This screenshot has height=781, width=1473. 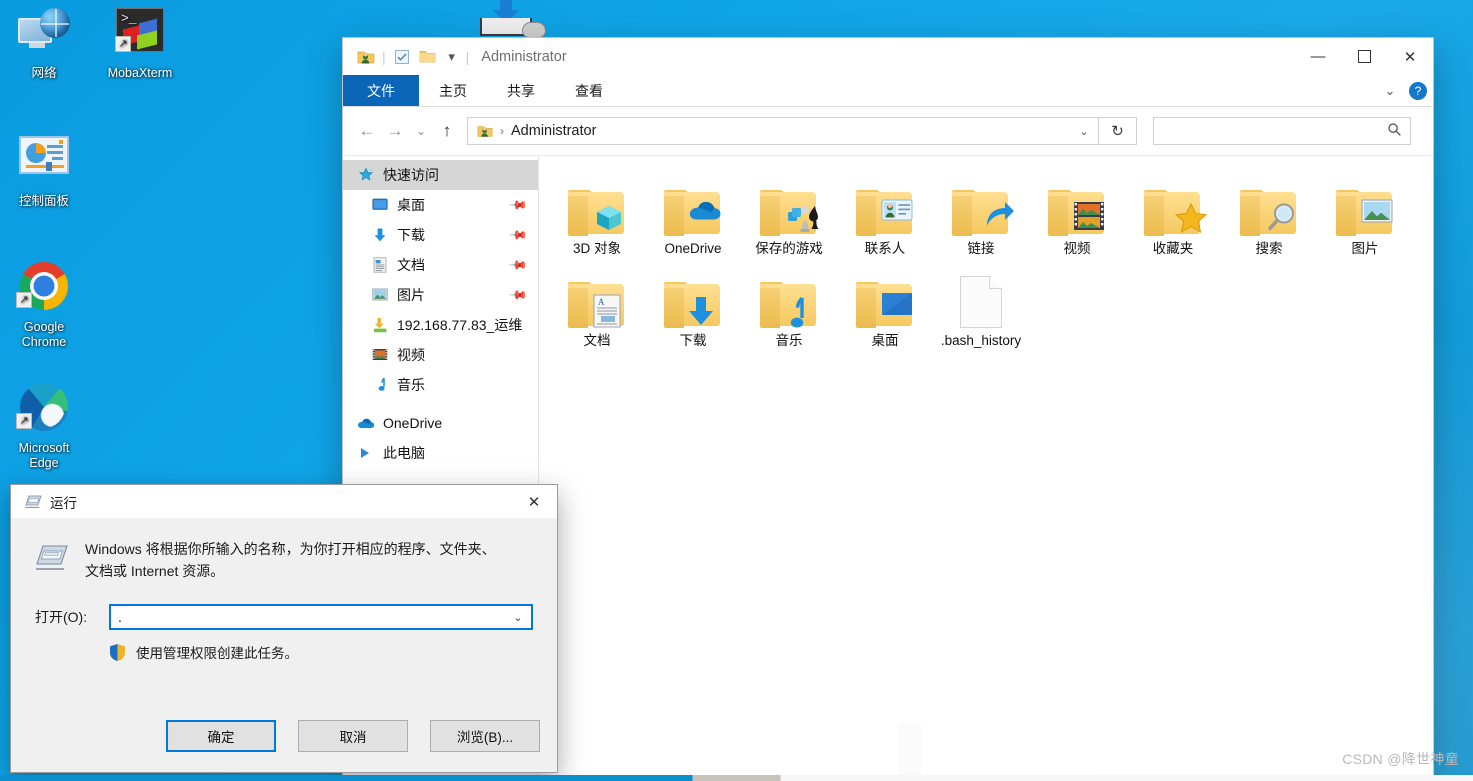 I want to click on tab-share: 共享, so click(x=521, y=90).